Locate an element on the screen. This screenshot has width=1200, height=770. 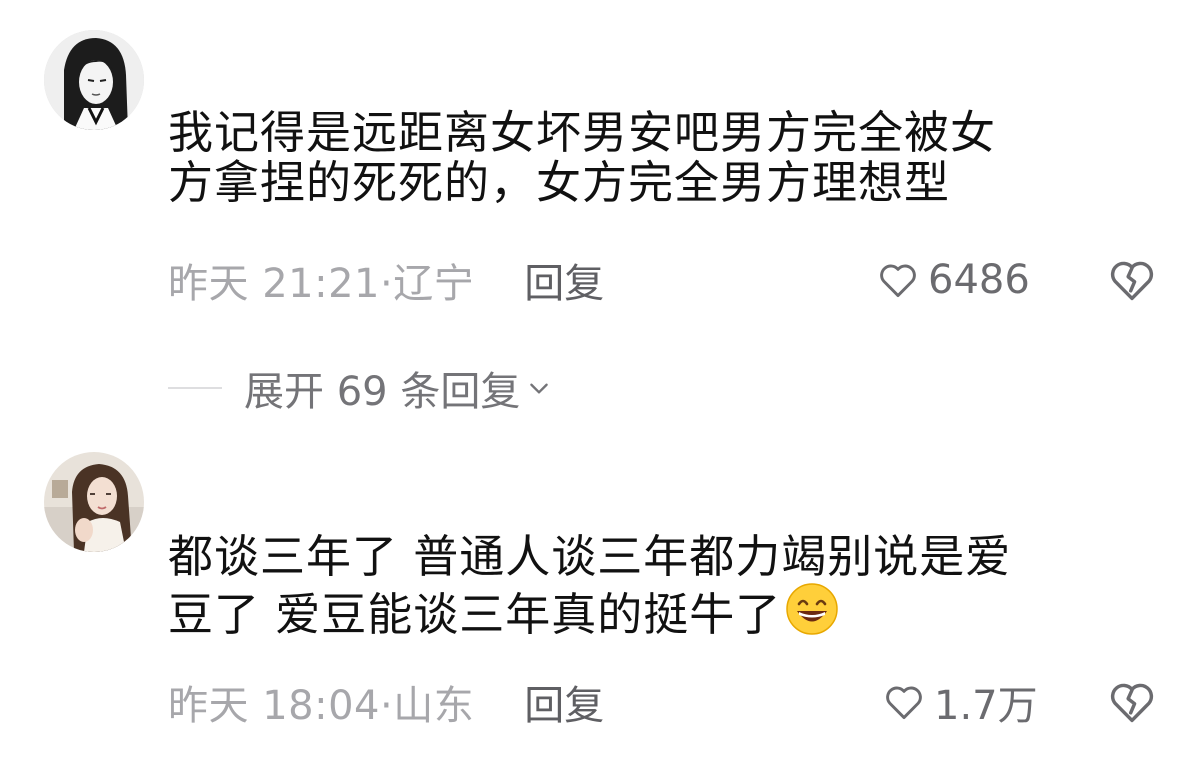
divider is located at coordinates (195, 388).